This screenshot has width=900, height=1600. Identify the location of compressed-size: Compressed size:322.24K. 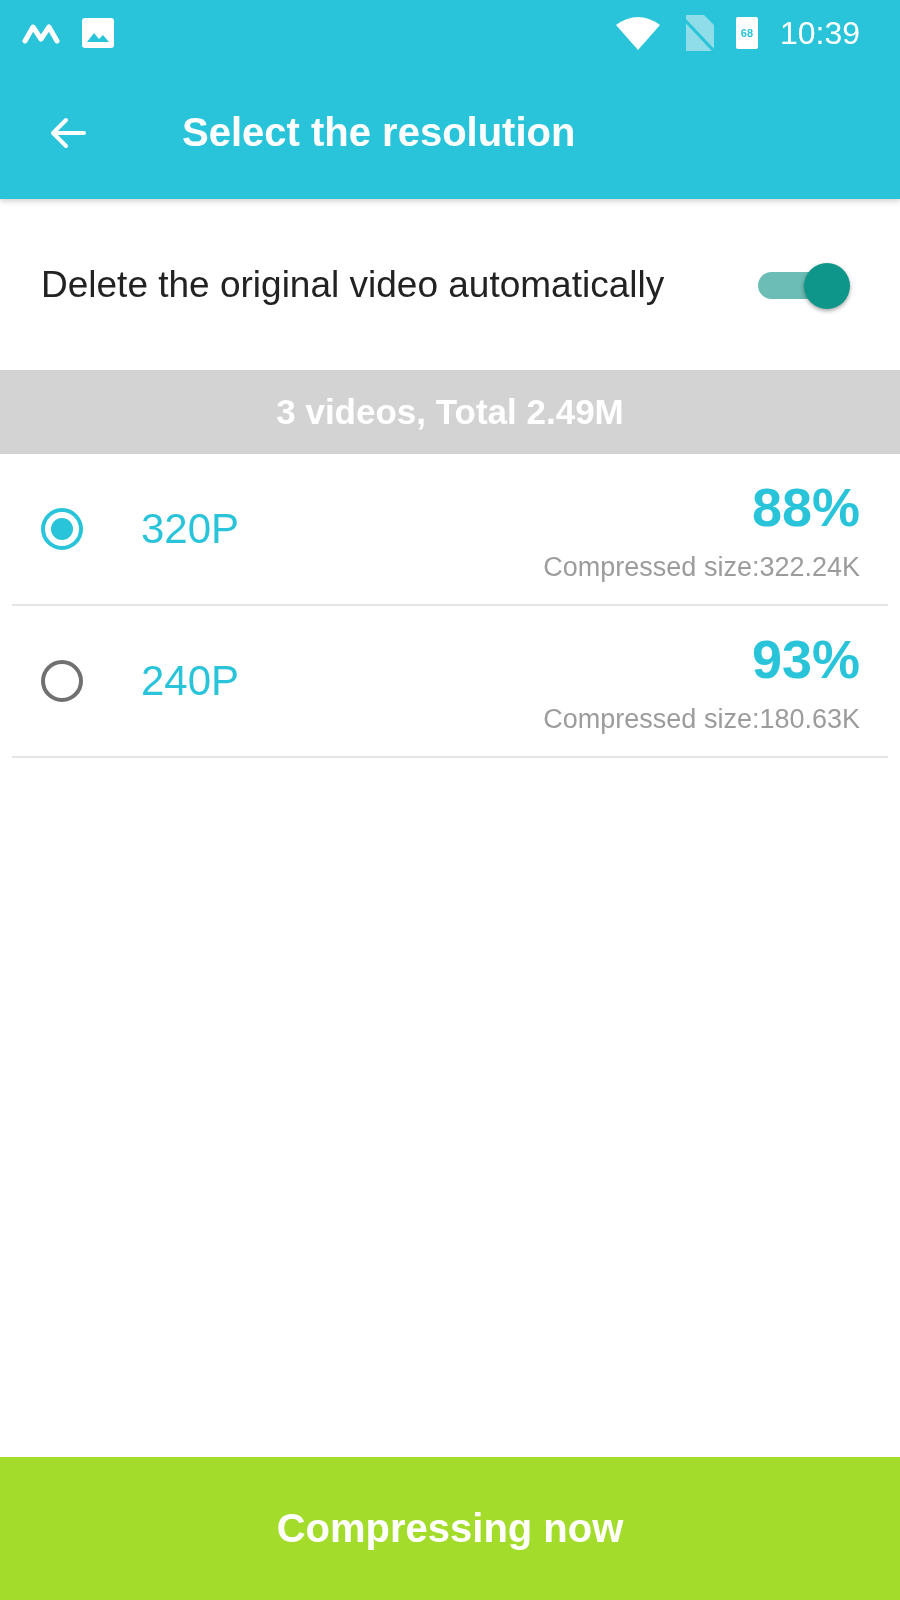
(701, 567).